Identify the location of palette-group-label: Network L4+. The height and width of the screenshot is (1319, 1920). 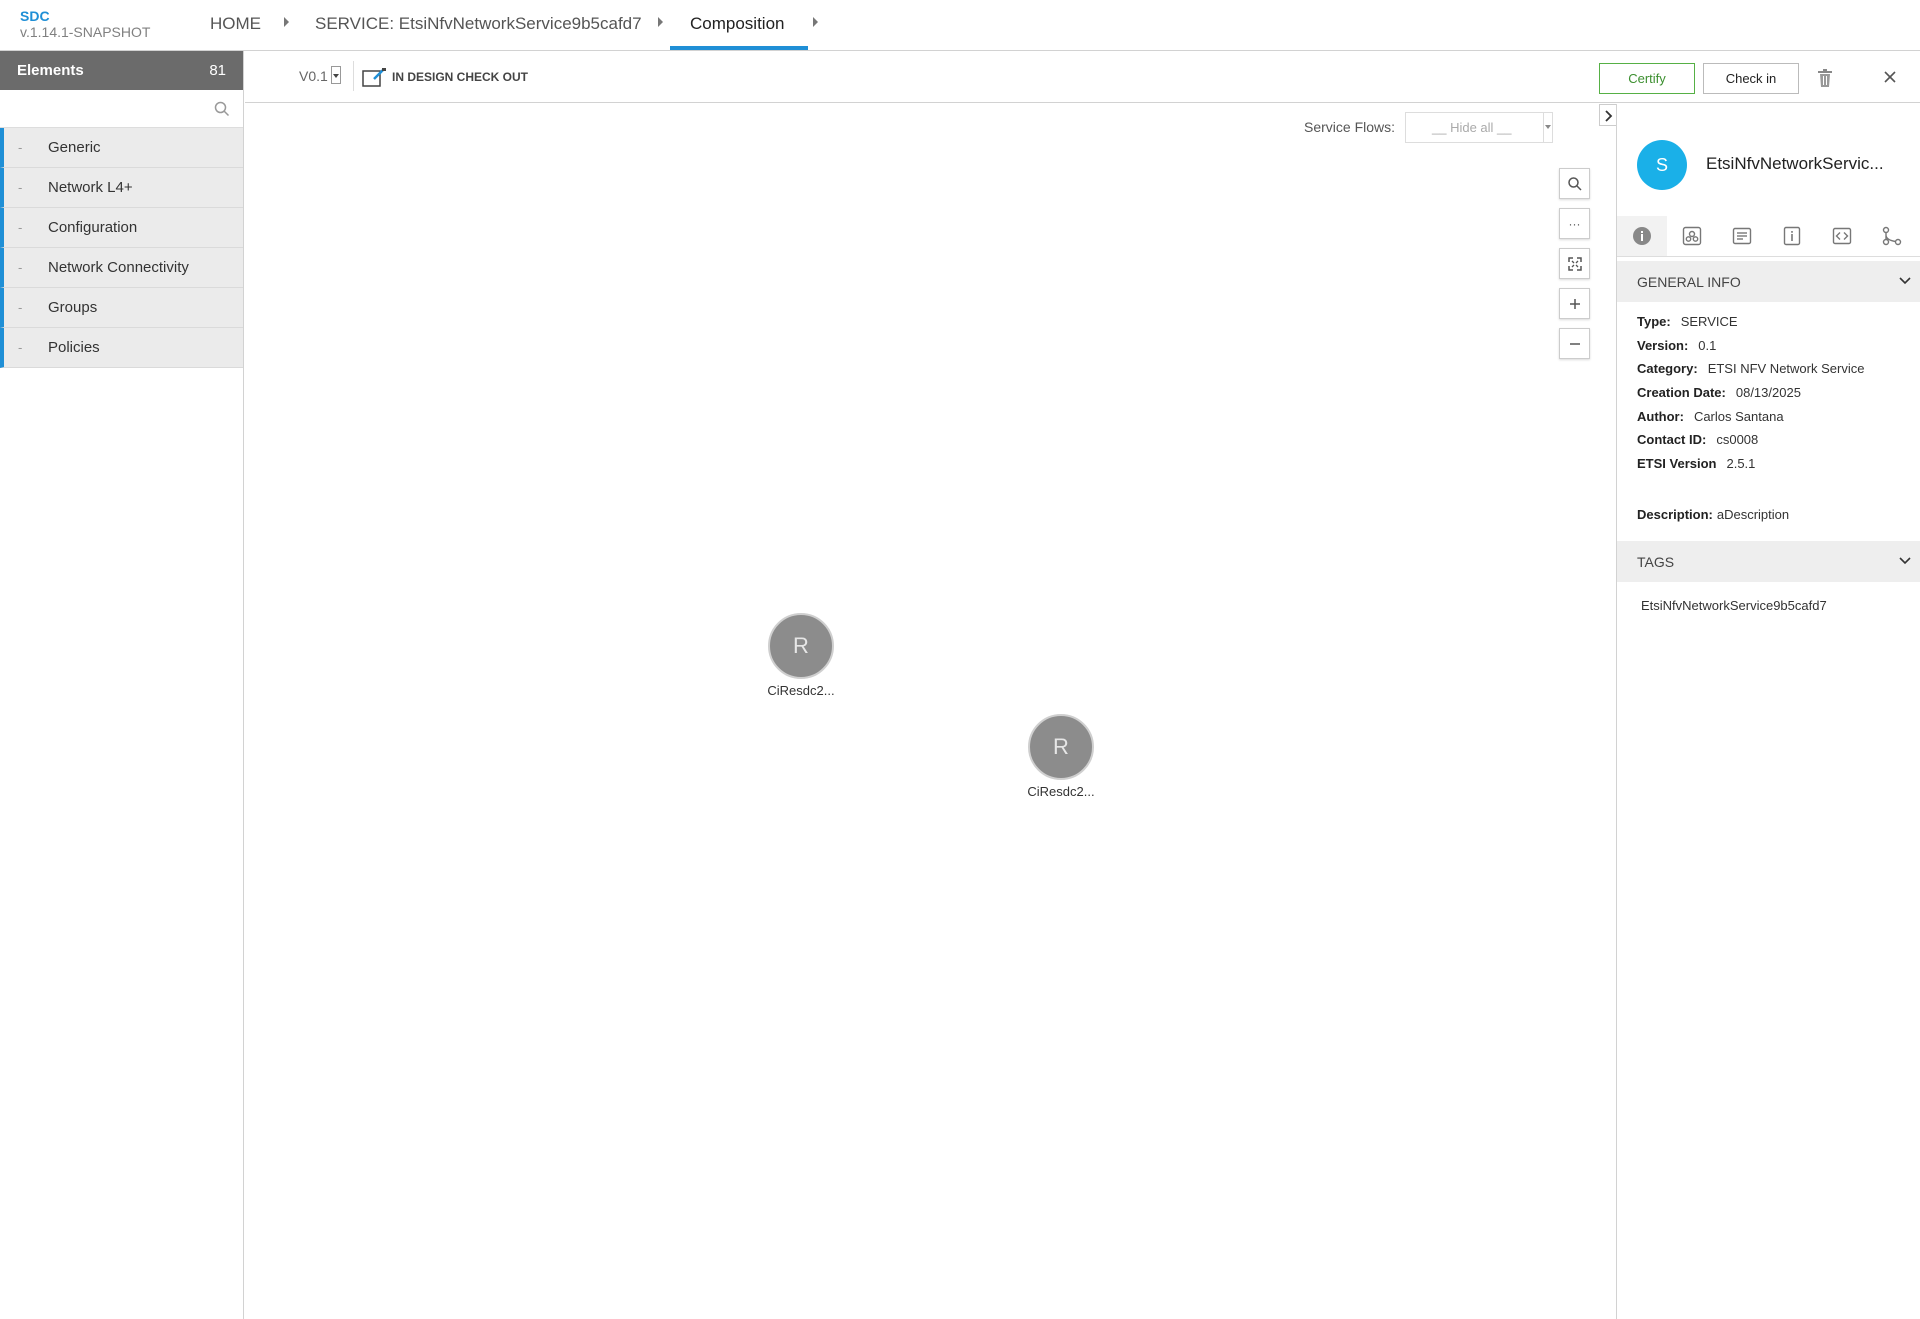
(90, 187).